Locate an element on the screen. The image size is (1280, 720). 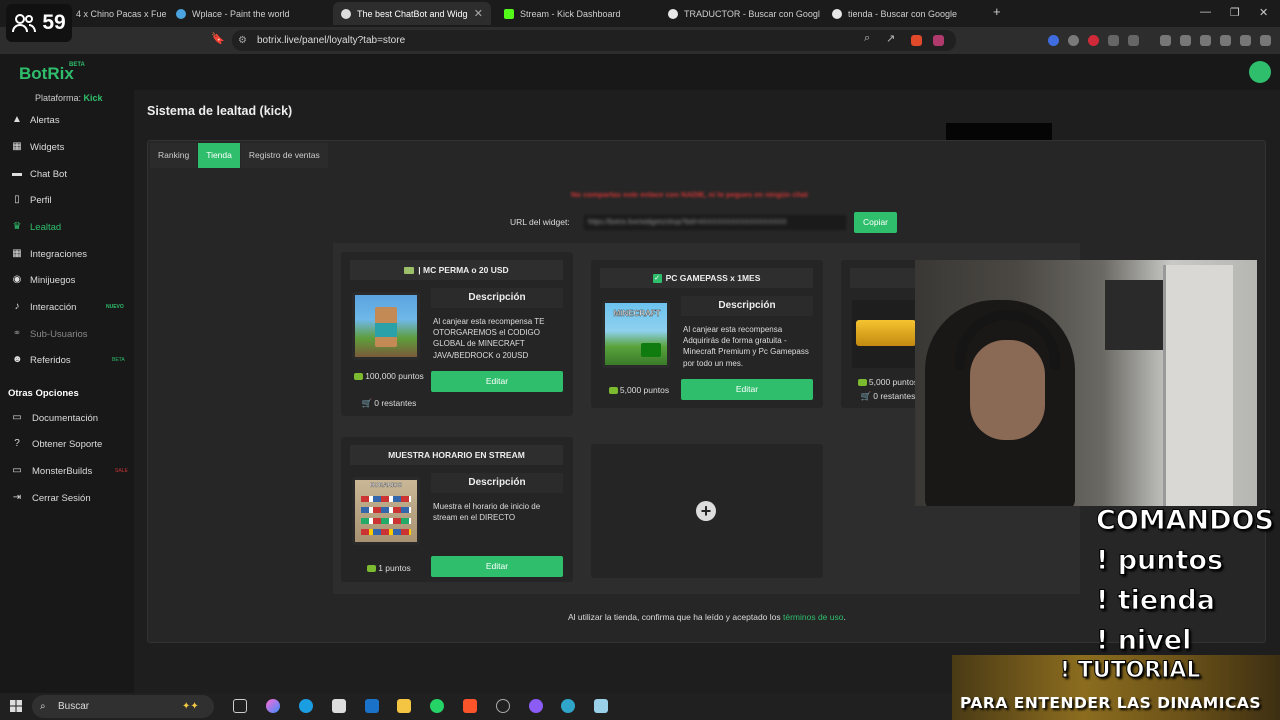
minimize-icon: — is located at coordinates (1205, 12).